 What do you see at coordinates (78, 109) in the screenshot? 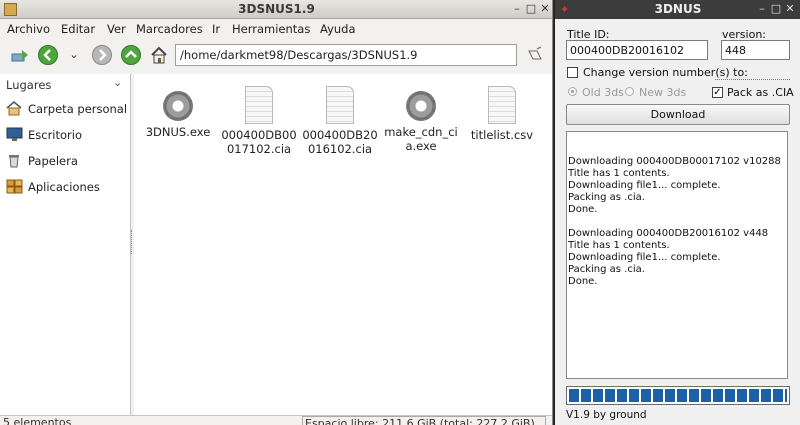
I see `sidebar-item-label: Carpeta personal` at bounding box center [78, 109].